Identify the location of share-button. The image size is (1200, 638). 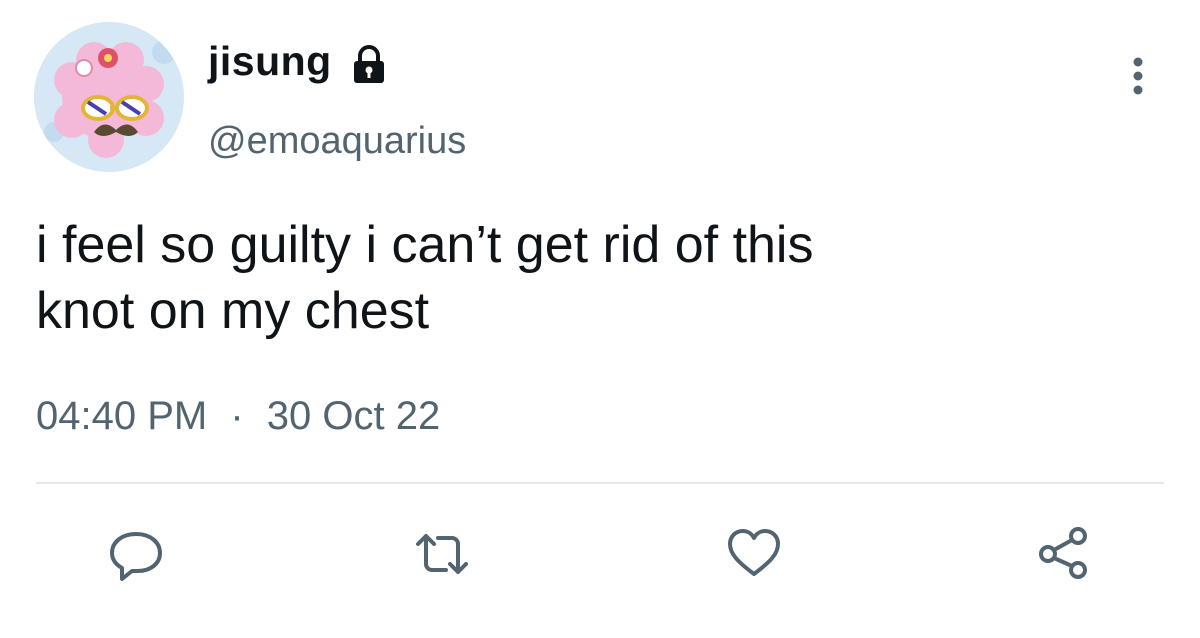
(1064, 554).